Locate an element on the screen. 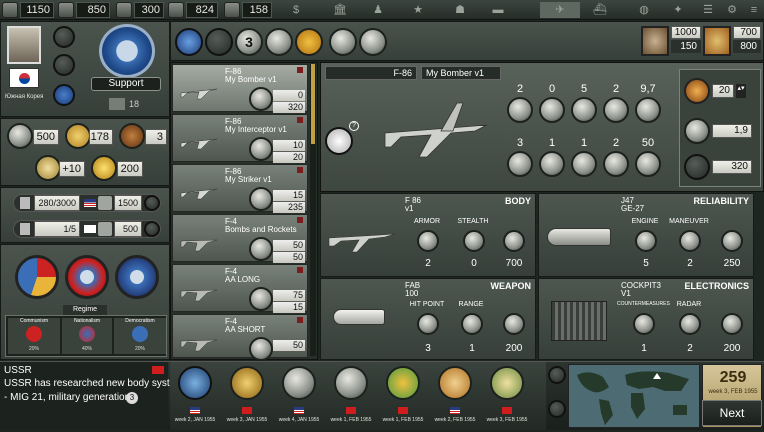 The width and height of the screenshot is (764, 432). status-badge is located at coordinates (300, 170).